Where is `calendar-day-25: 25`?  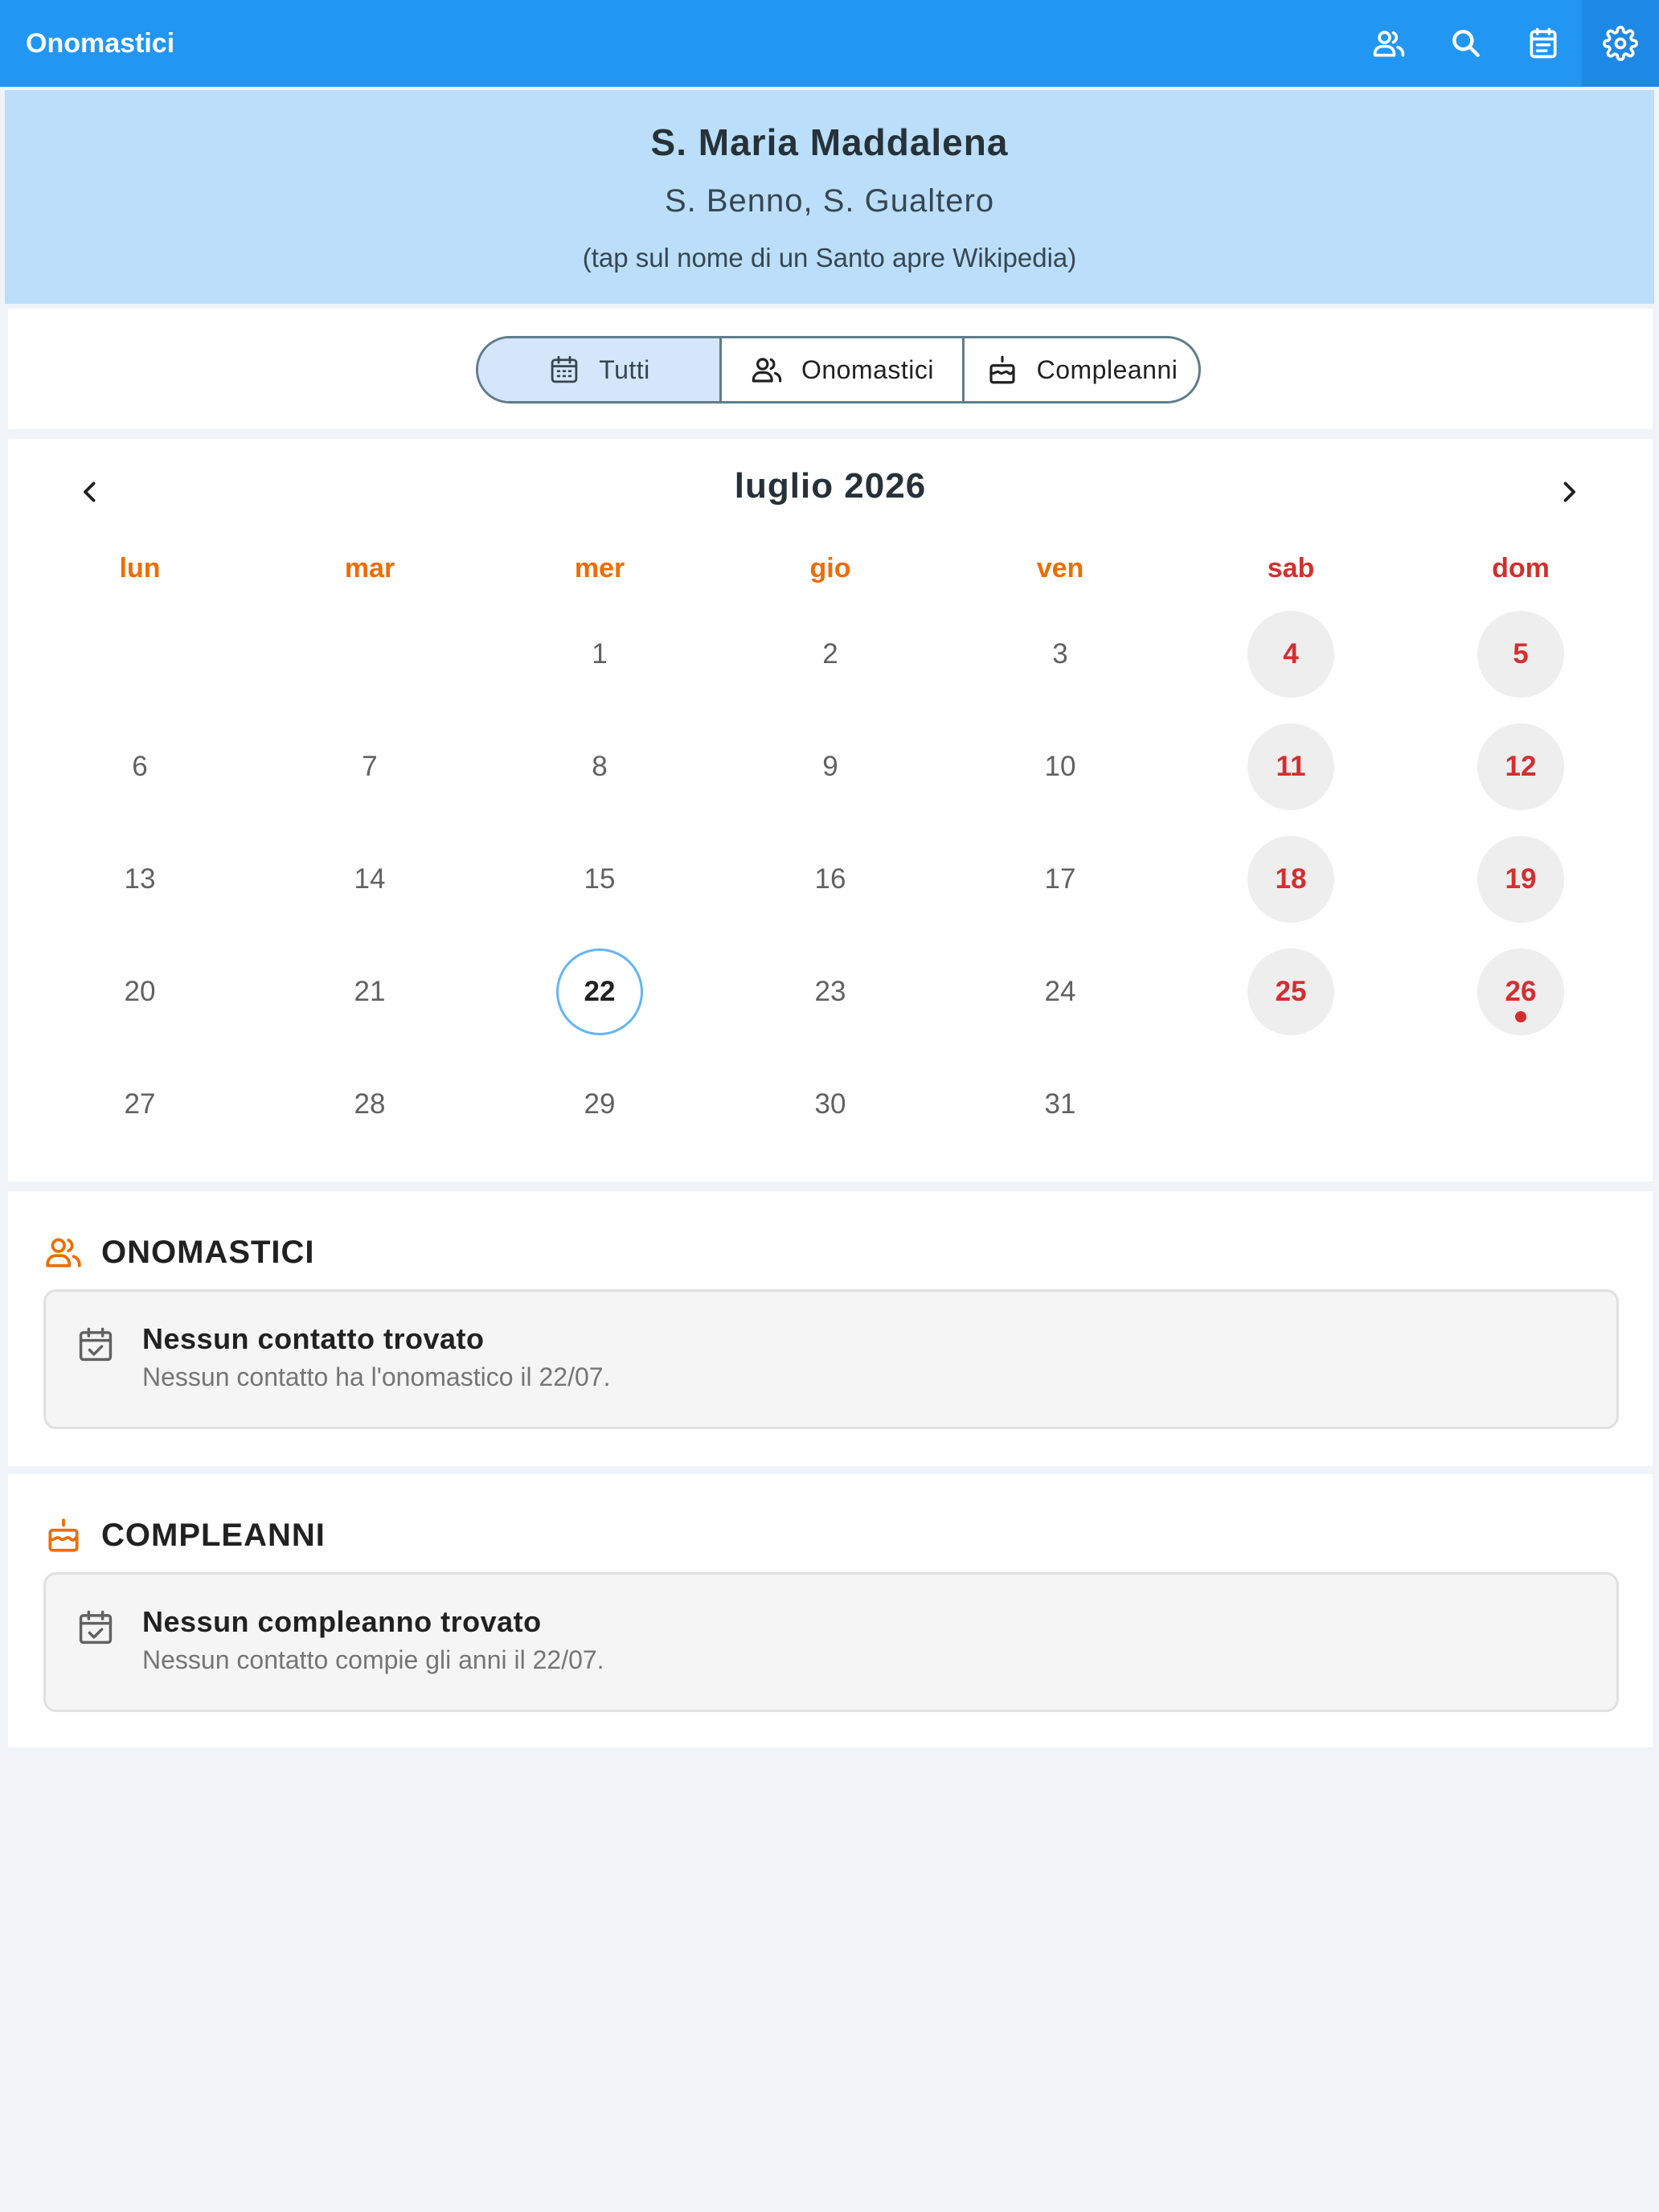 calendar-day-25: 25 is located at coordinates (1290, 992).